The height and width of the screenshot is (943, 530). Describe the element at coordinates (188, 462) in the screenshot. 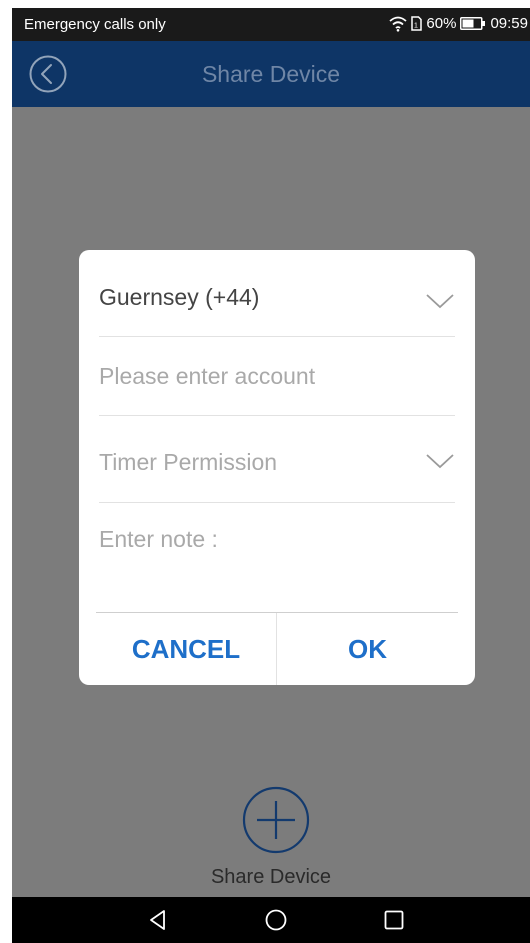

I see `permission-value: Timer Permission` at that location.